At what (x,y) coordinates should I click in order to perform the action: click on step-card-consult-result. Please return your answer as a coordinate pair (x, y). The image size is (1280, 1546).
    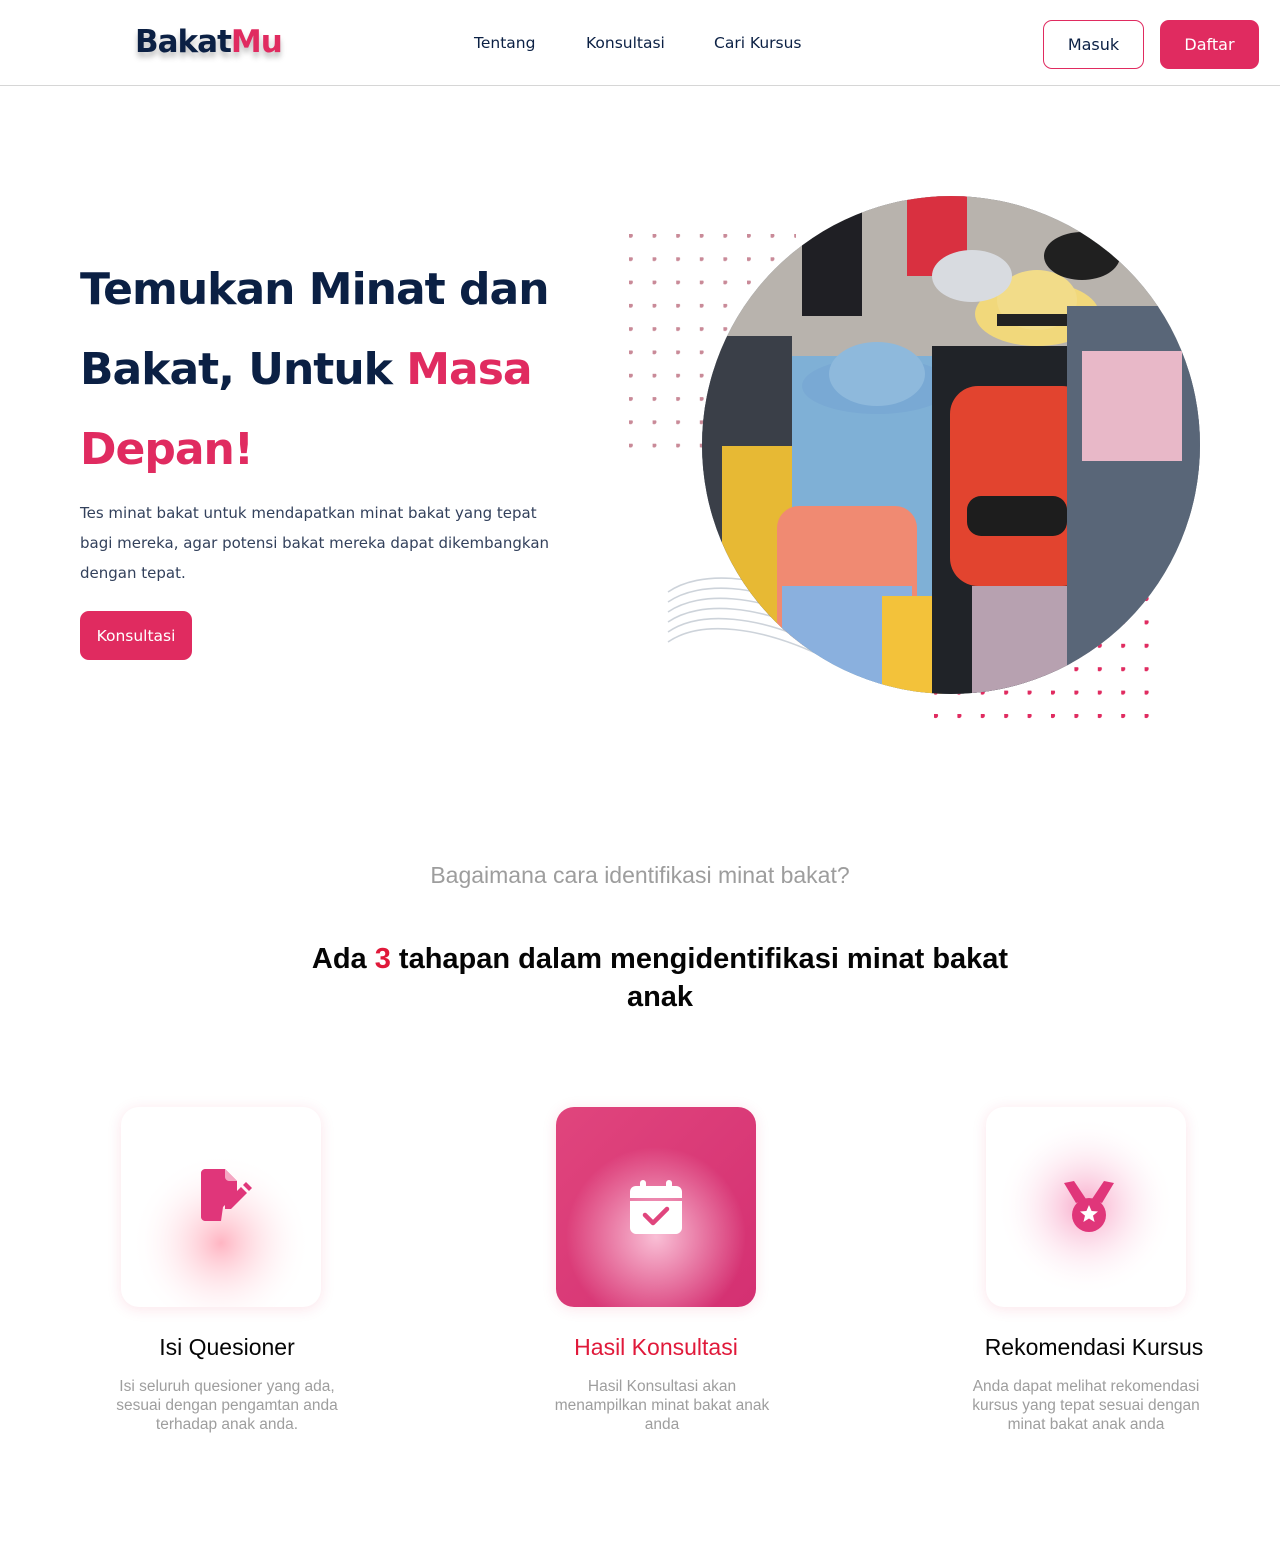
    Looking at the image, I should click on (656, 1207).